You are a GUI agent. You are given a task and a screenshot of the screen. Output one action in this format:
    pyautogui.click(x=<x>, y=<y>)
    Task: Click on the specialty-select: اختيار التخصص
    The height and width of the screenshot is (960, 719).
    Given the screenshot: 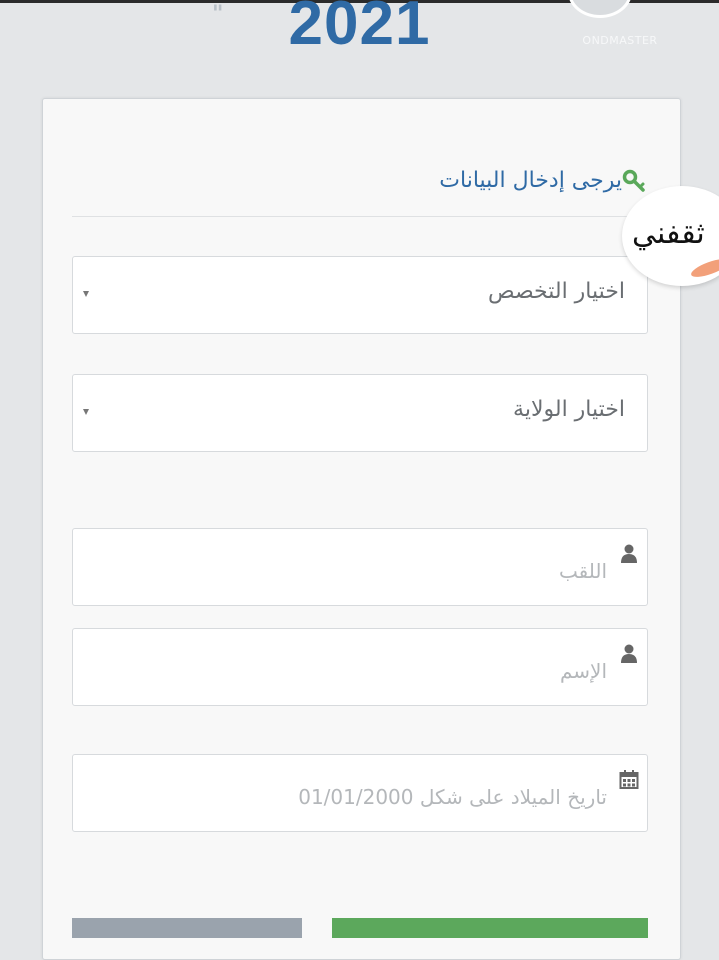 What is the action you would take?
    pyautogui.click(x=360, y=295)
    